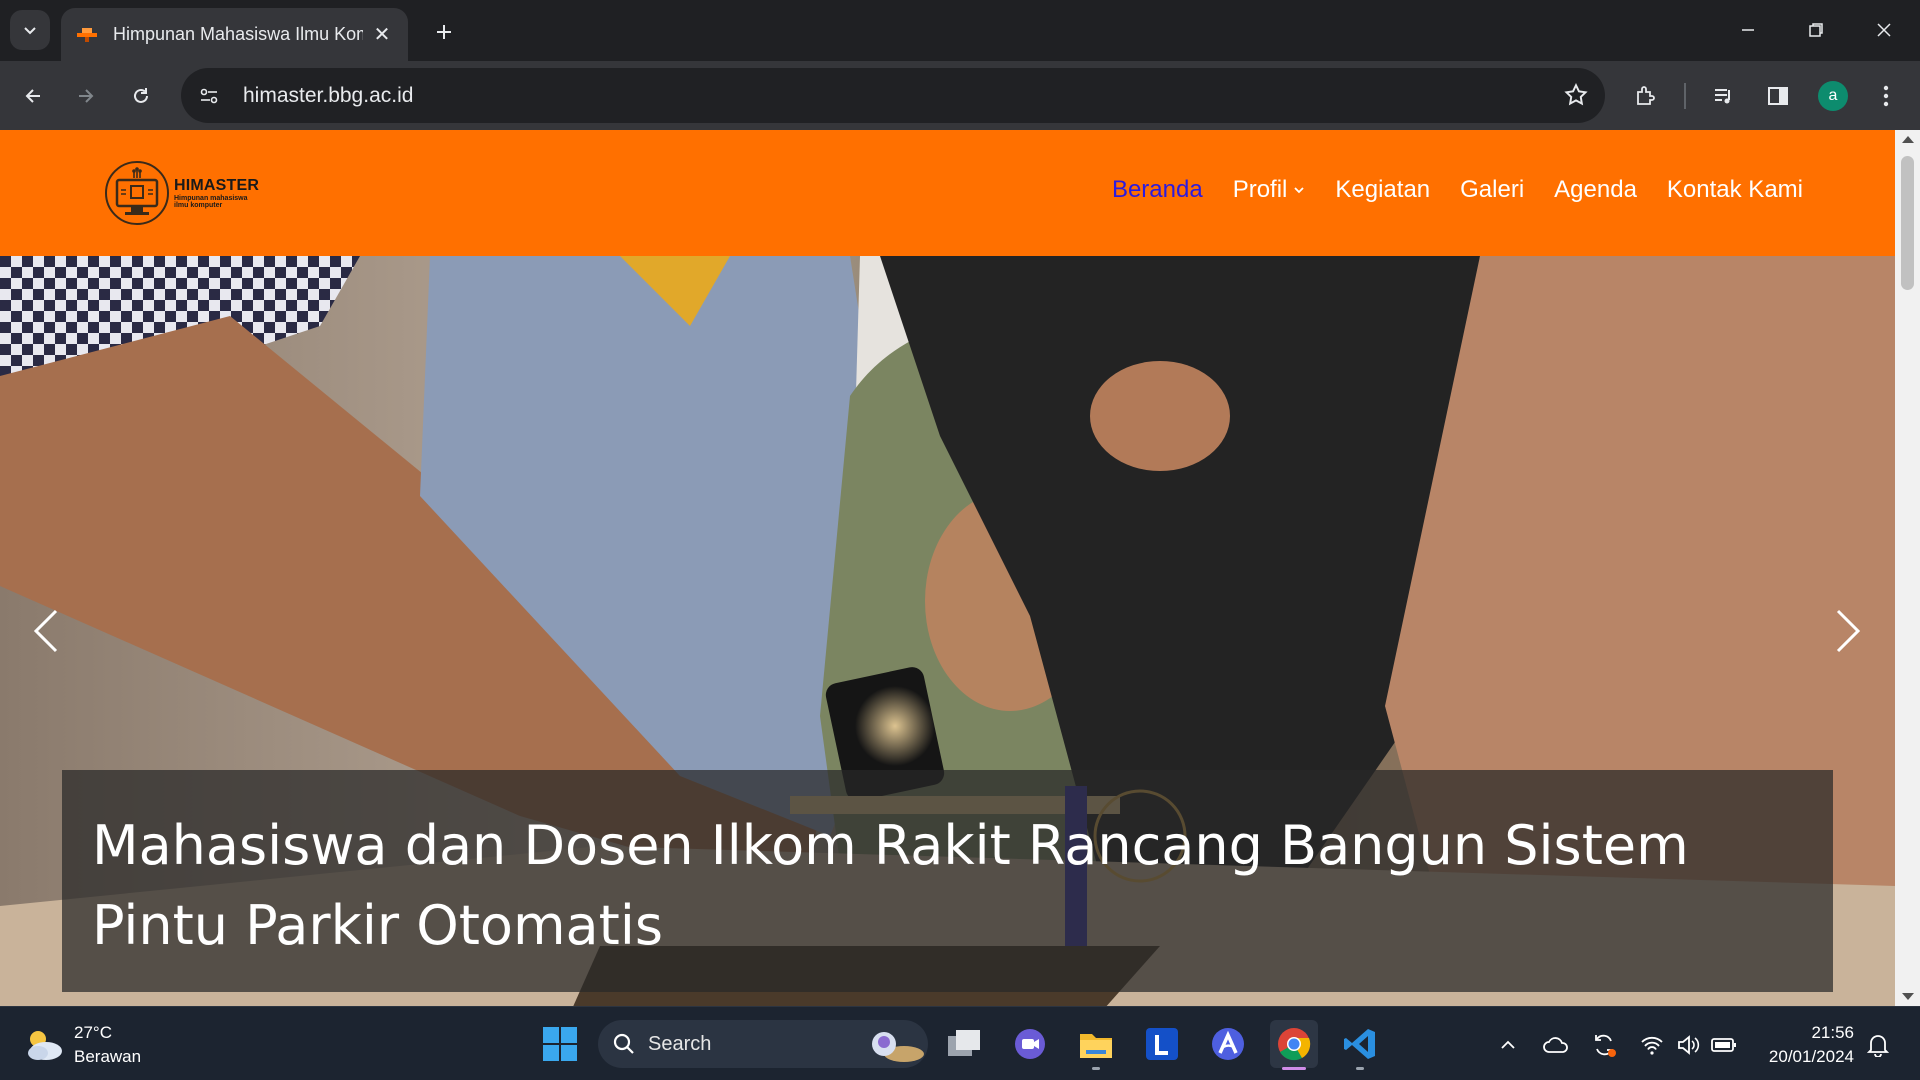  I want to click on windows-taskbar: 27°C Berawan Search 21:56 20/01/2024, so click(960, 1043).